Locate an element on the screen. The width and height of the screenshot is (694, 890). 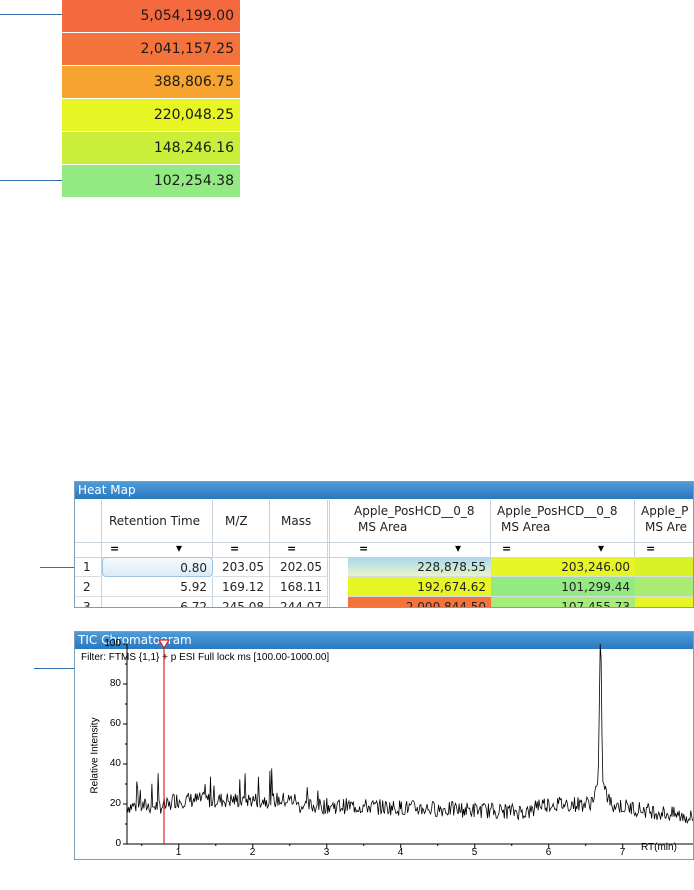
legend-value: 388,806.75 is located at coordinates (151, 82).